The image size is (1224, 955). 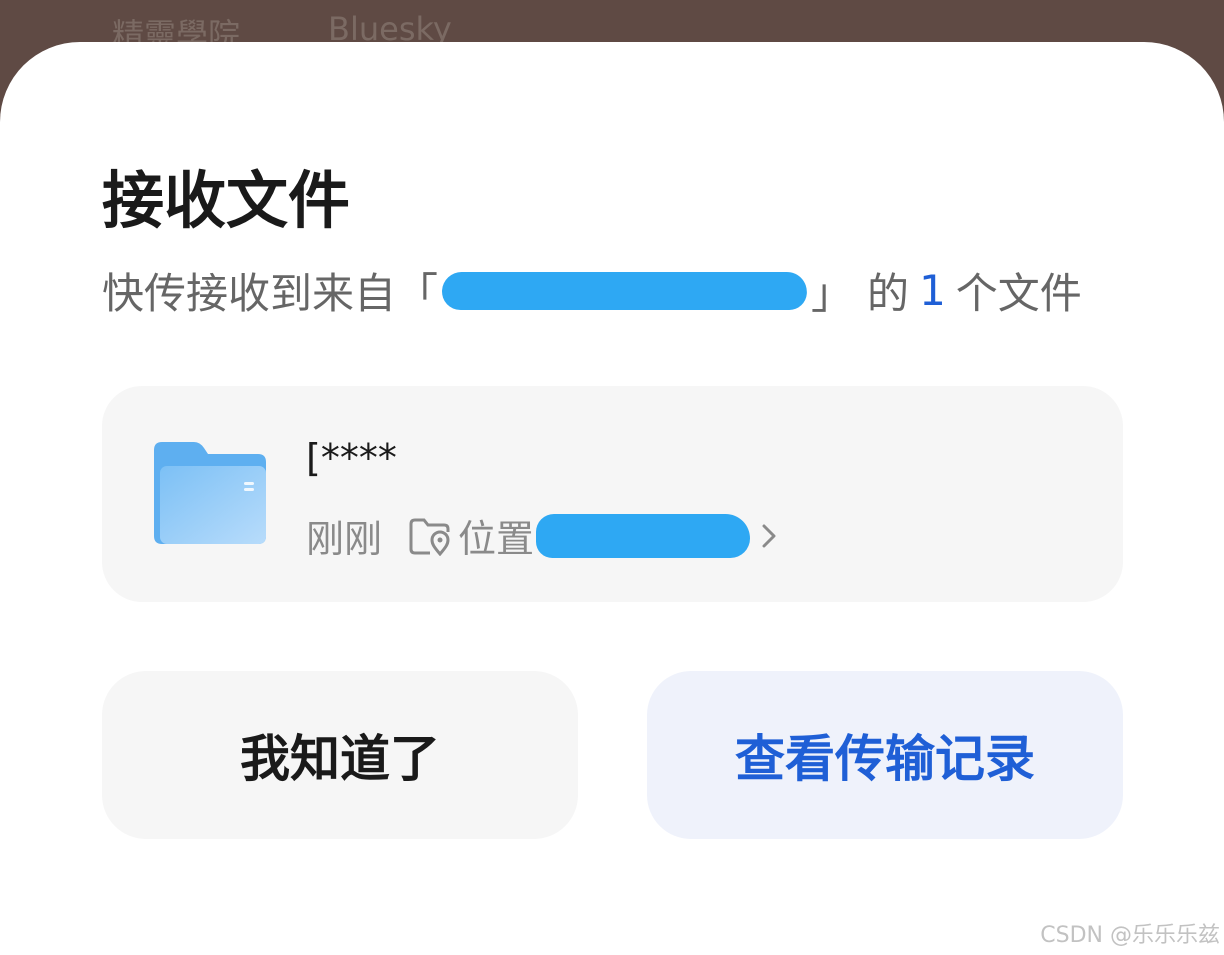 What do you see at coordinates (429, 537) in the screenshot?
I see `folder-location-icon` at bounding box center [429, 537].